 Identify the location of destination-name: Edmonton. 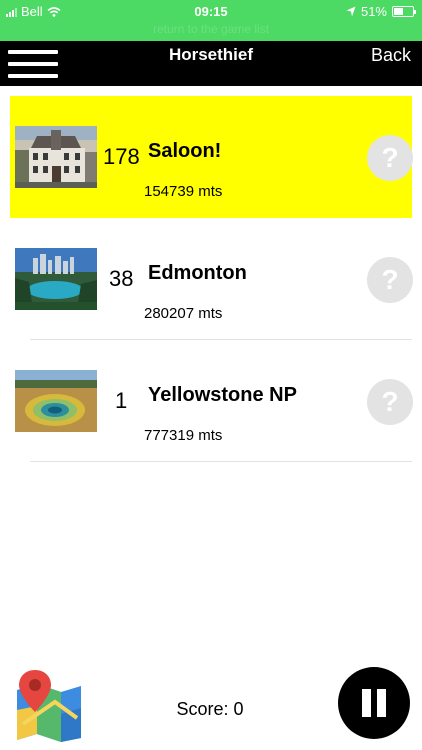
(197, 273).